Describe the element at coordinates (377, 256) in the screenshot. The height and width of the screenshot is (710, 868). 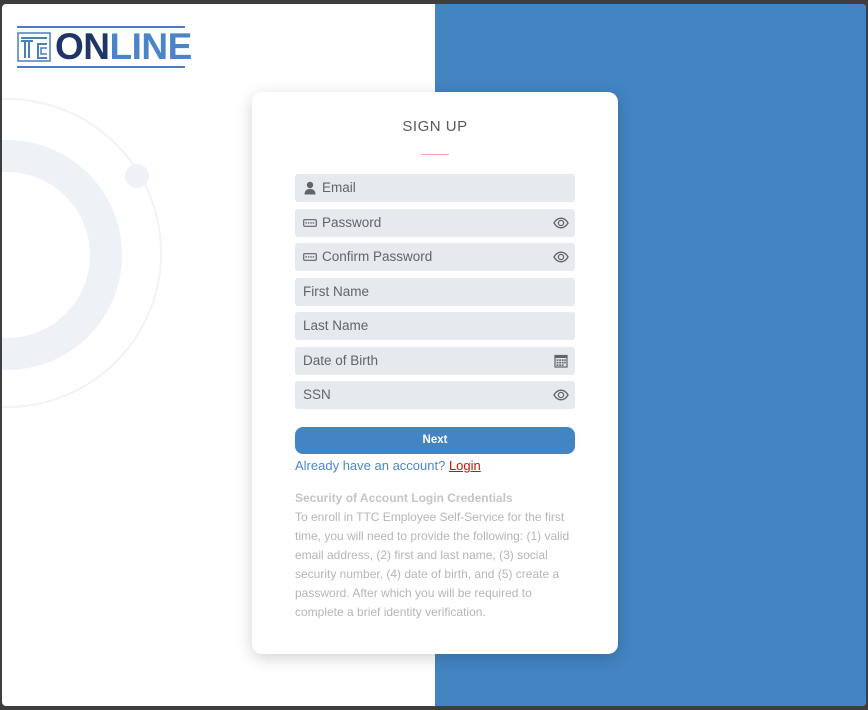
I see `confirm-password-placeholder: Confirm Password` at that location.